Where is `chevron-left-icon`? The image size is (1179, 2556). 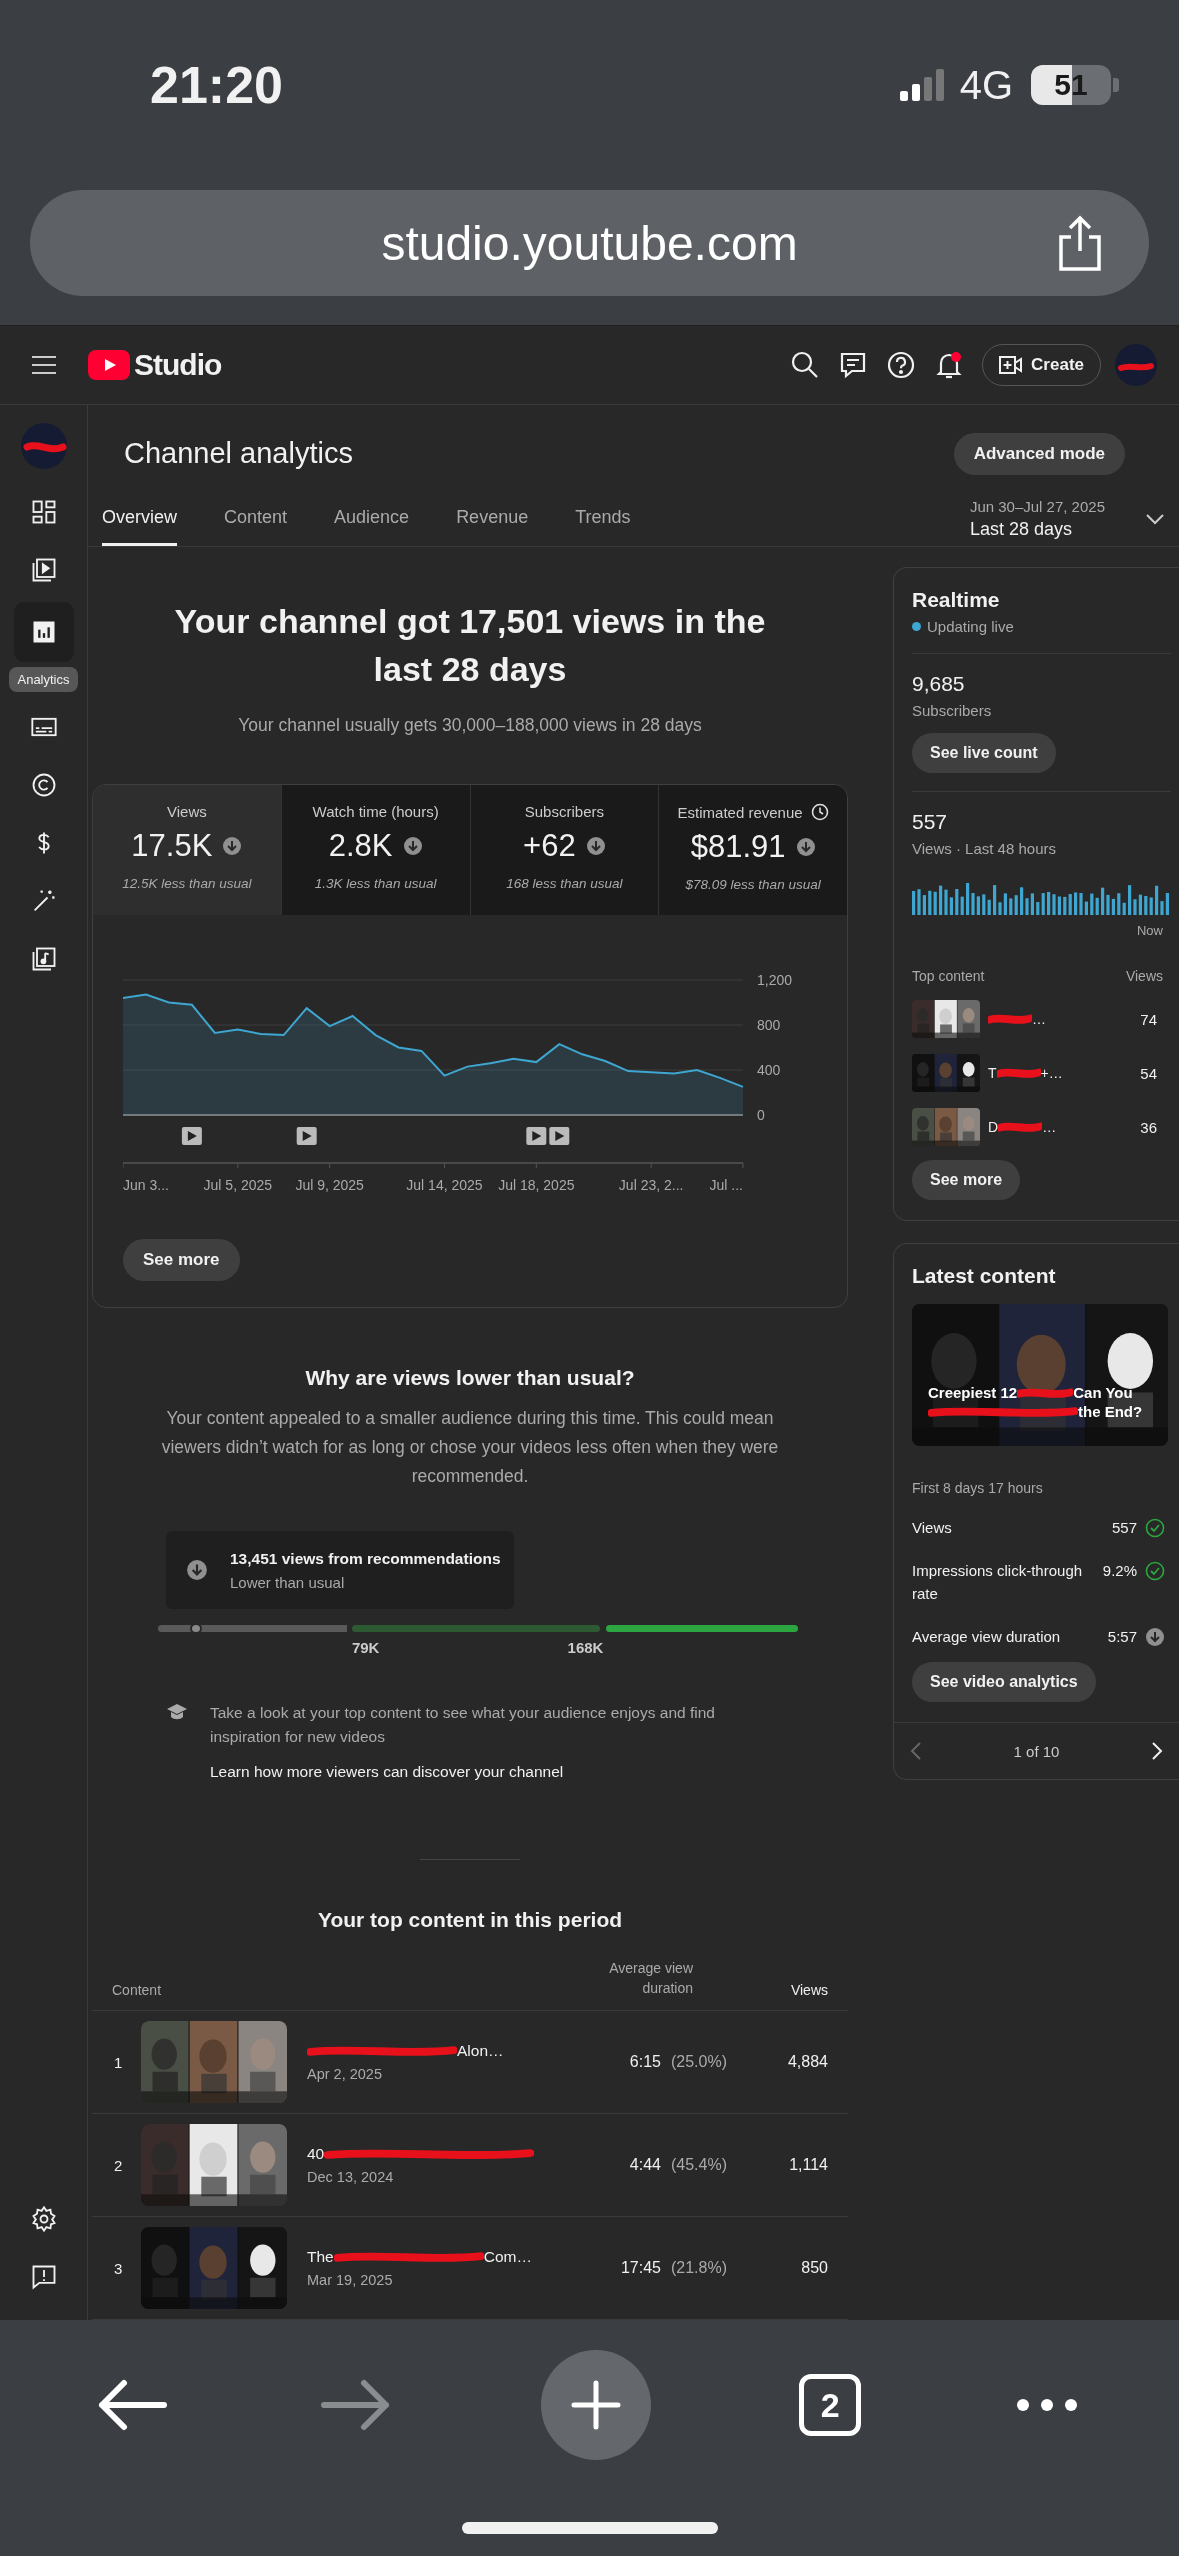
chevron-left-icon is located at coordinates (916, 1751).